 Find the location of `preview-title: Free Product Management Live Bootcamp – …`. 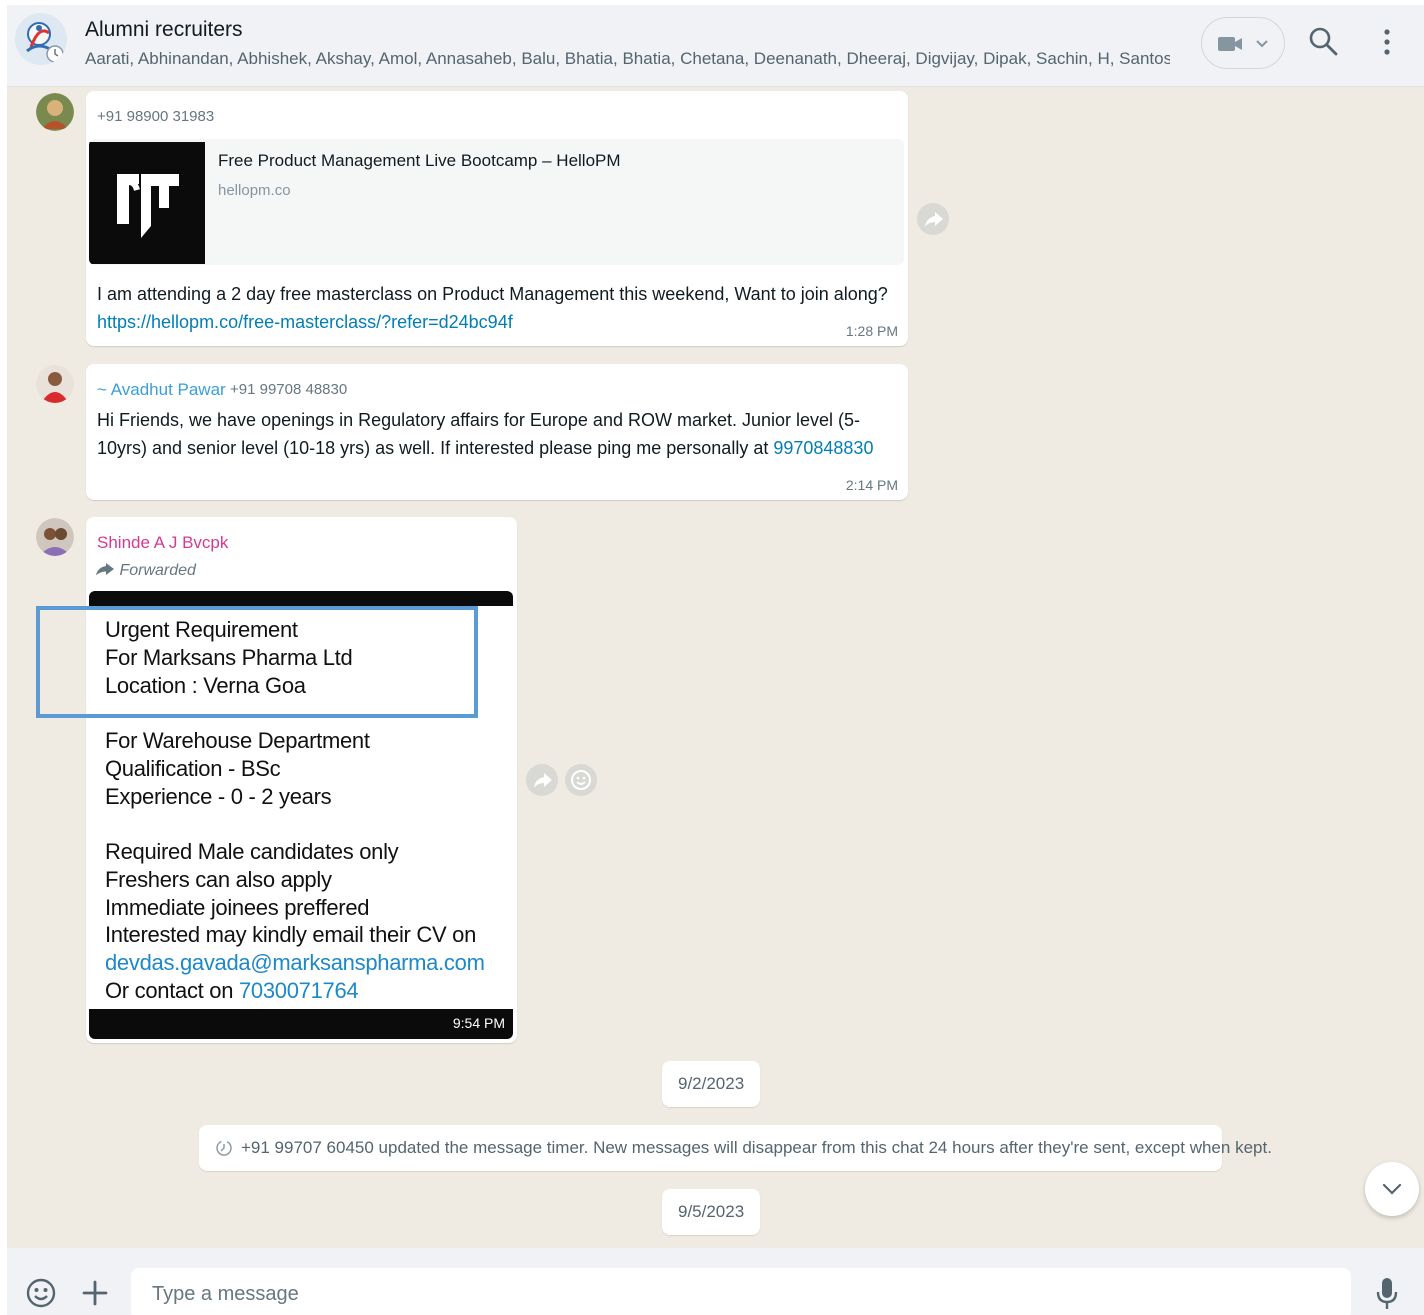

preview-title: Free Product Management Live Bootcamp – … is located at coordinates (419, 160).